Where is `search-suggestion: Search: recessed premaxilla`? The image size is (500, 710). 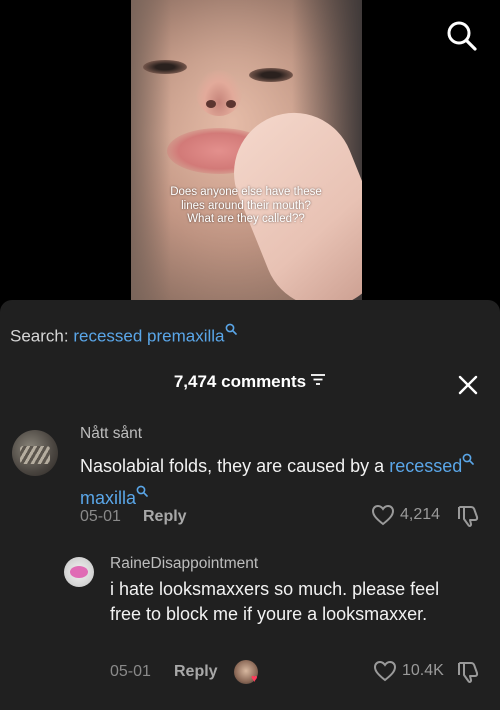
search-suggestion: Search: recessed premaxilla is located at coordinates (123, 333).